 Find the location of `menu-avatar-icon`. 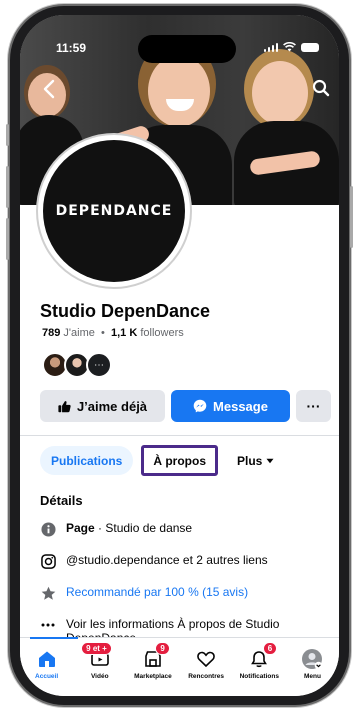

menu-avatar-icon is located at coordinates (312, 659).